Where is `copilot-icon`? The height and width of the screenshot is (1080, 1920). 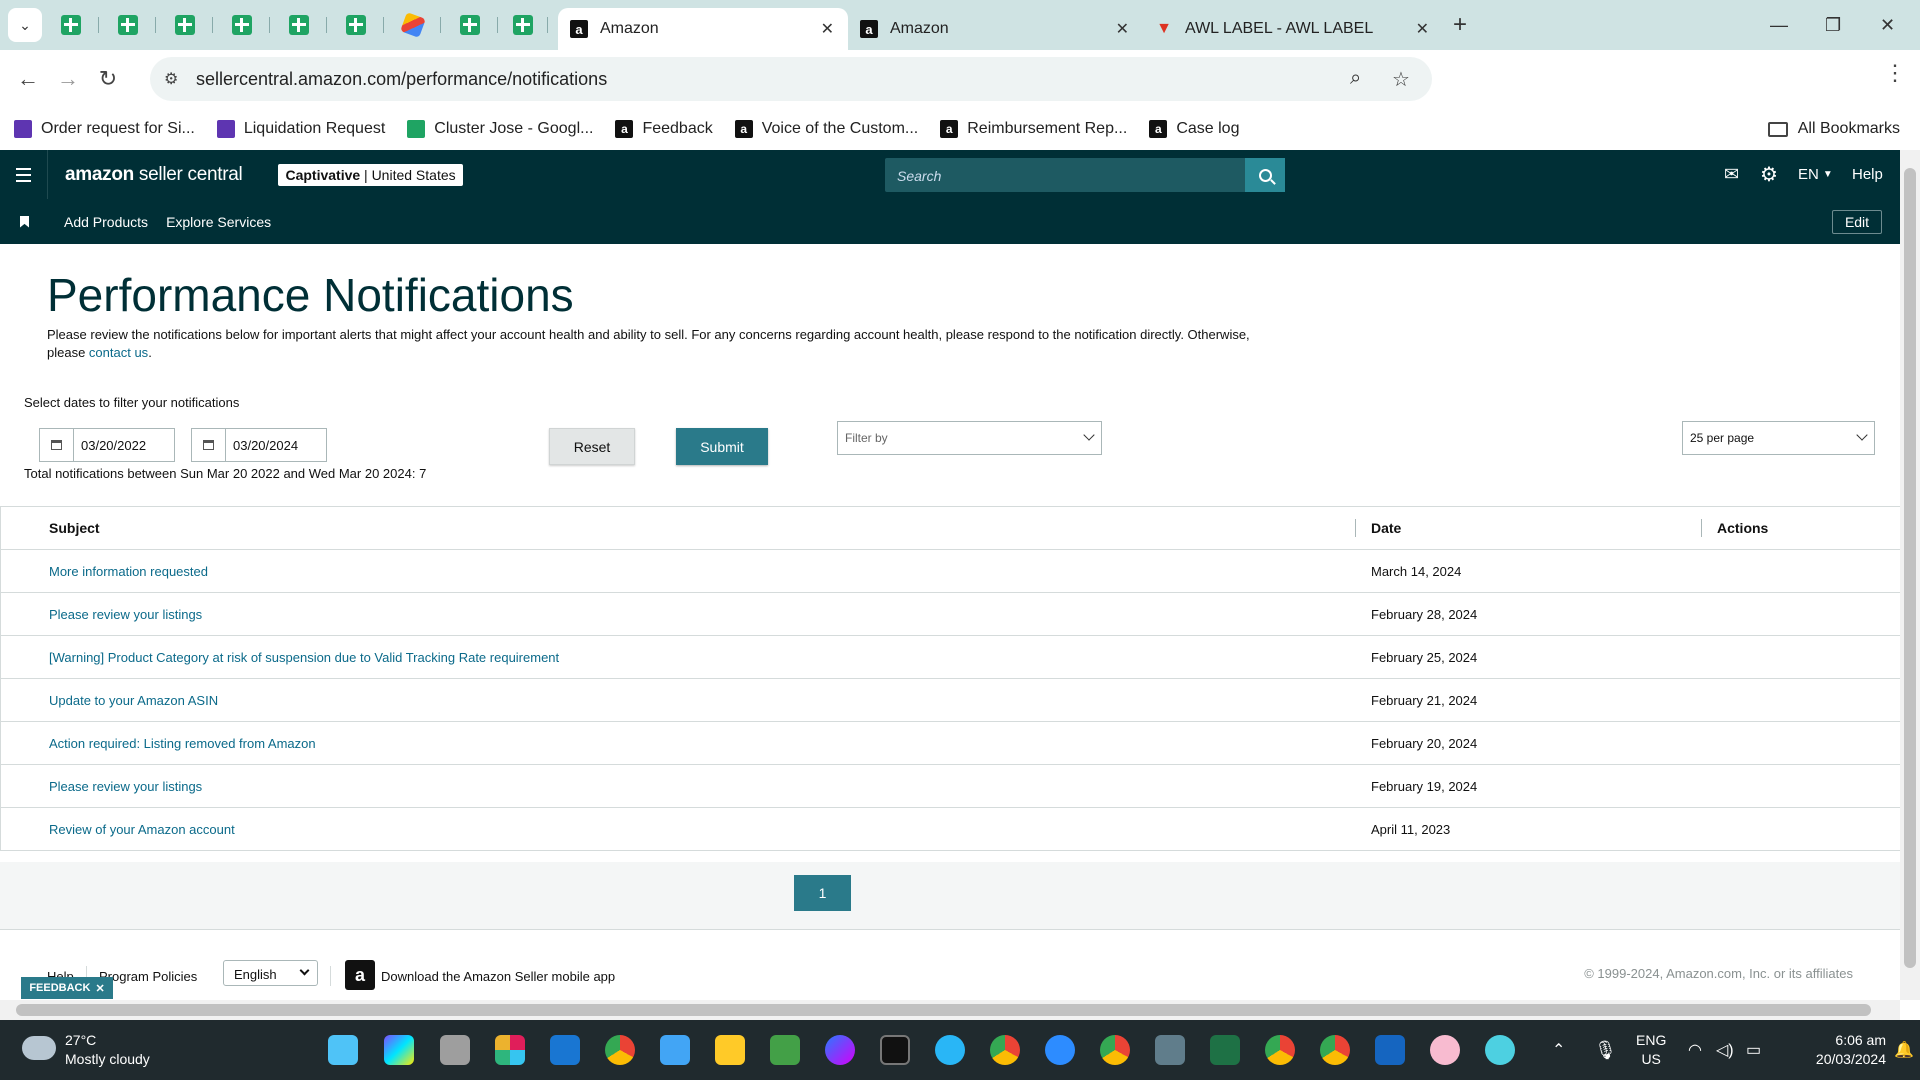
copilot-icon is located at coordinates (399, 1050).